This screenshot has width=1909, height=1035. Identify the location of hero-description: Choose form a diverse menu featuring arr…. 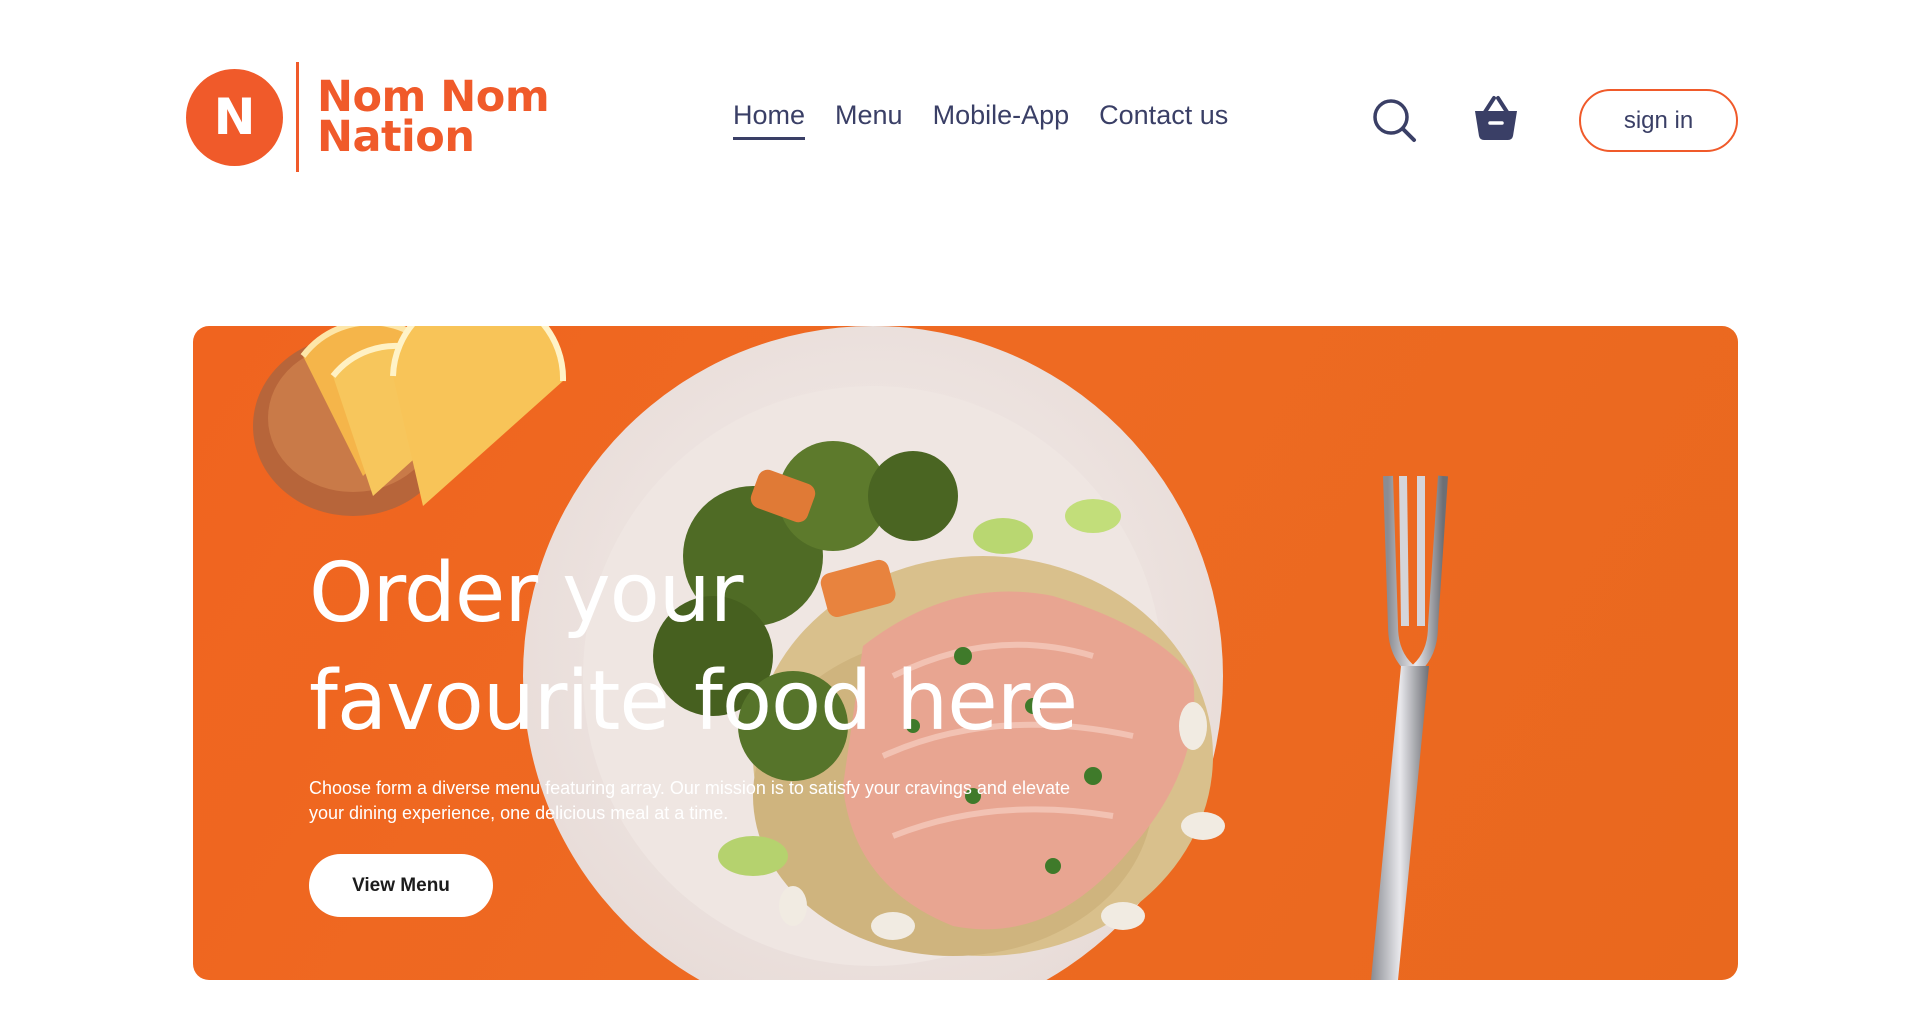
(690, 800).